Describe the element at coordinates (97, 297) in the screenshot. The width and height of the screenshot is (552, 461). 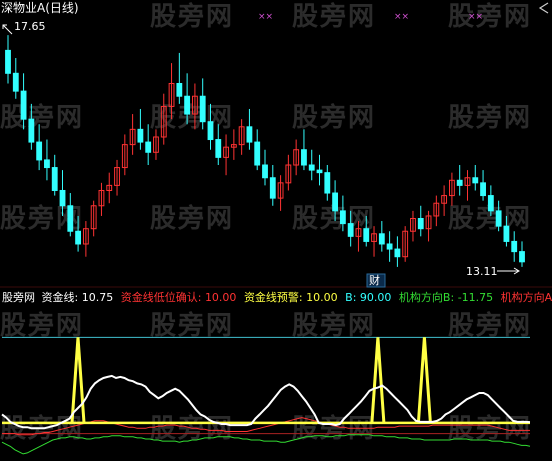
I see `legend-value: 10.75` at that location.